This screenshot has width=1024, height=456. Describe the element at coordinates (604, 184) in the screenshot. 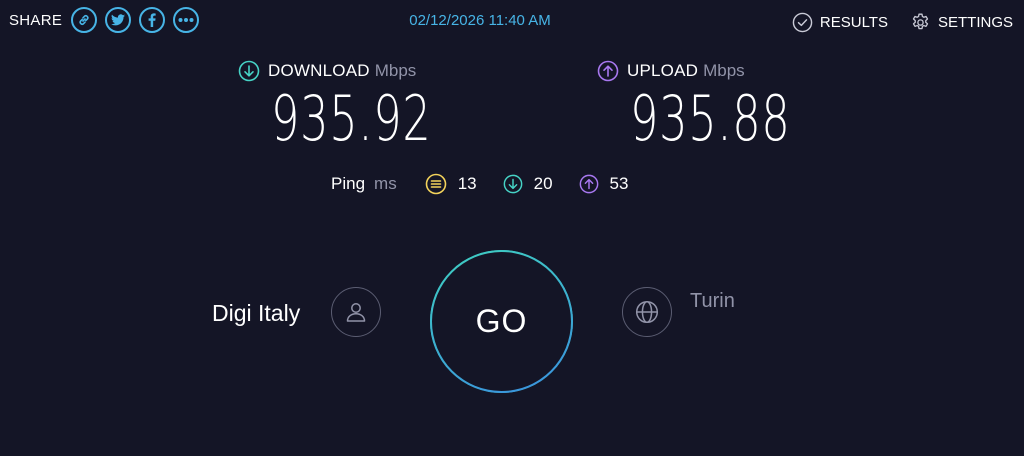

I see `upload-latency: 53` at that location.